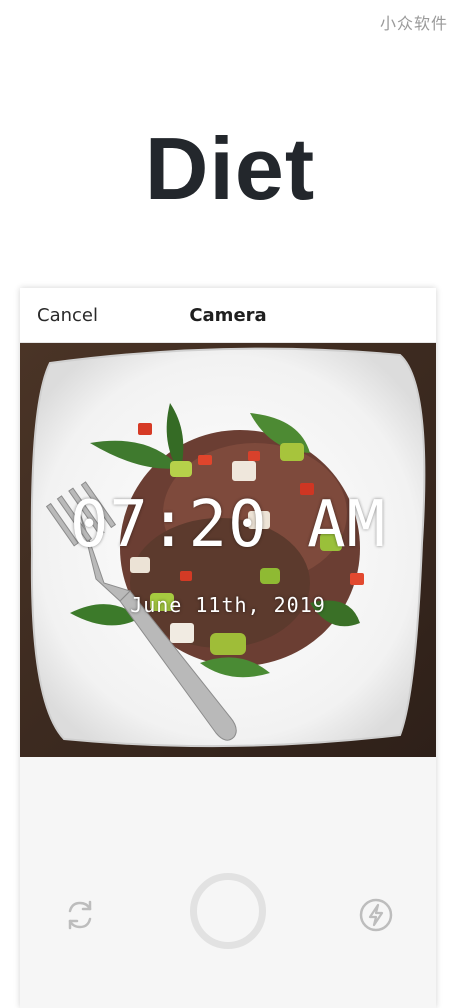 The width and height of the screenshot is (460, 1008). I want to click on screen-title: Camera, so click(228, 315).